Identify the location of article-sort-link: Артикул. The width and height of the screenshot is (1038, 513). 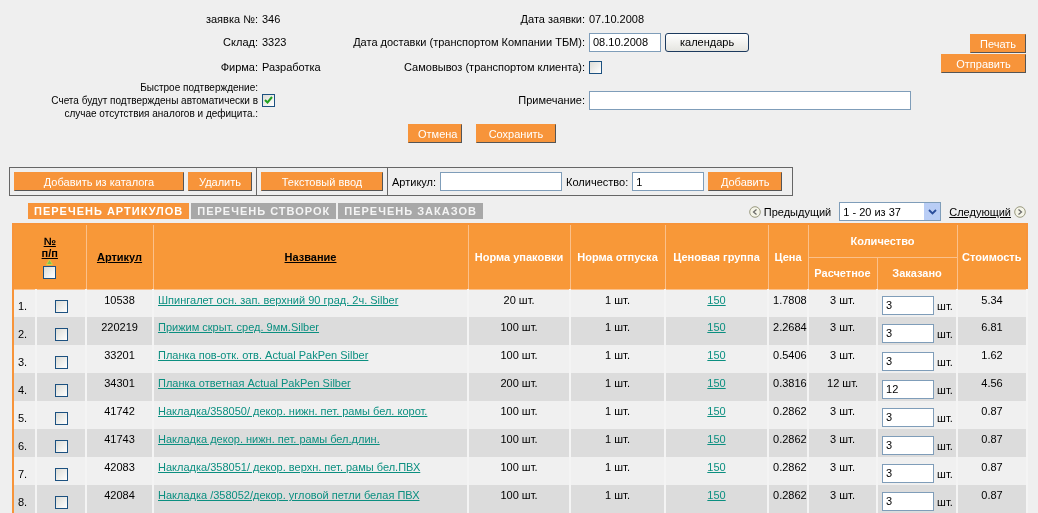
(119, 256).